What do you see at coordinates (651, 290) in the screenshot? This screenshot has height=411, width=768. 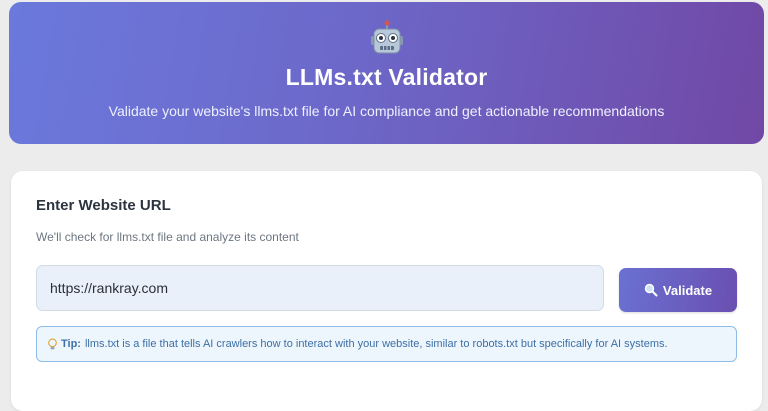 I see `magnifier-icon` at bounding box center [651, 290].